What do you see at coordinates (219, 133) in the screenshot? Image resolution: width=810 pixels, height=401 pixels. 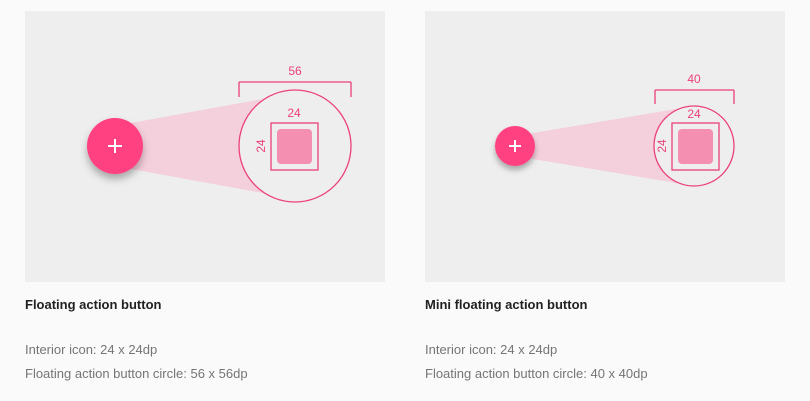 I see `fab-spec-illustration: 56 24 24` at bounding box center [219, 133].